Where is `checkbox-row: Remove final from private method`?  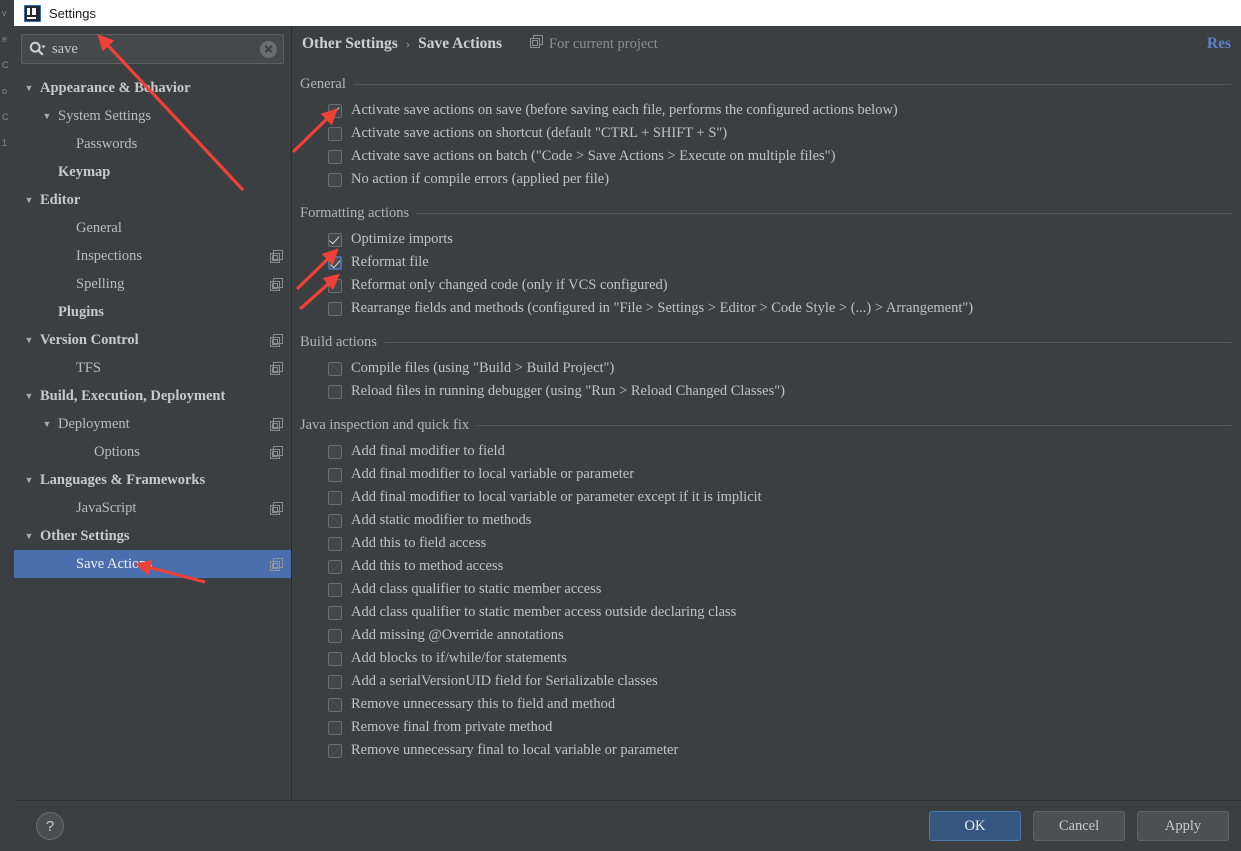 checkbox-row: Remove final from private method is located at coordinates (761, 727).